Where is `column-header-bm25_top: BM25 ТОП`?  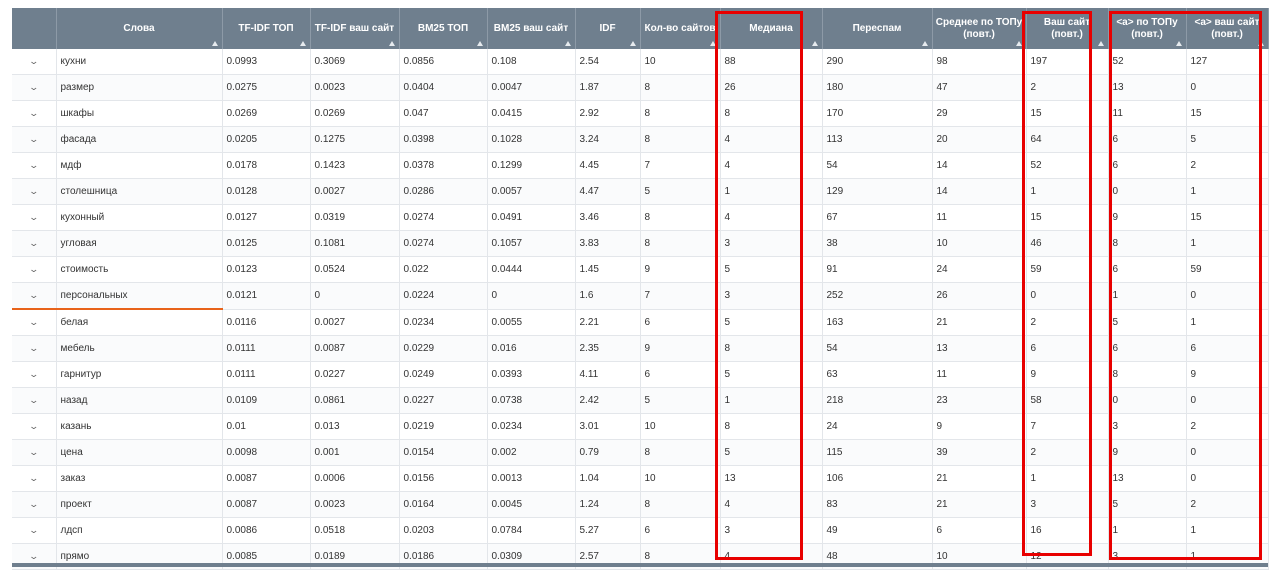
column-header-bm25_top: BM25 ТОП is located at coordinates (443, 28).